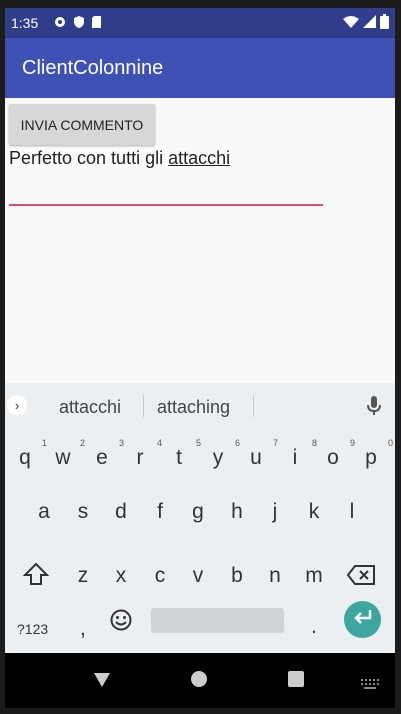 This screenshot has width=401, height=714. I want to click on comment-input: Perfetto con tutti gli attacchi, so click(166, 176).